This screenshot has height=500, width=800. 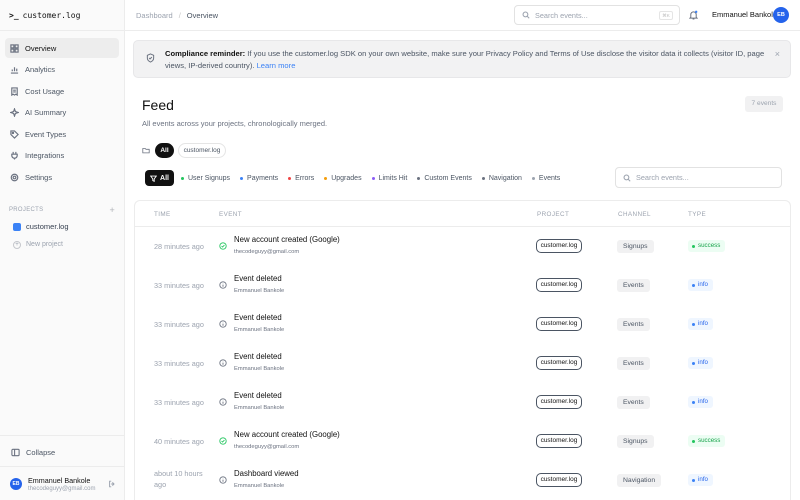 What do you see at coordinates (553, 214) in the screenshot?
I see `column-project: PROJECT` at bounding box center [553, 214].